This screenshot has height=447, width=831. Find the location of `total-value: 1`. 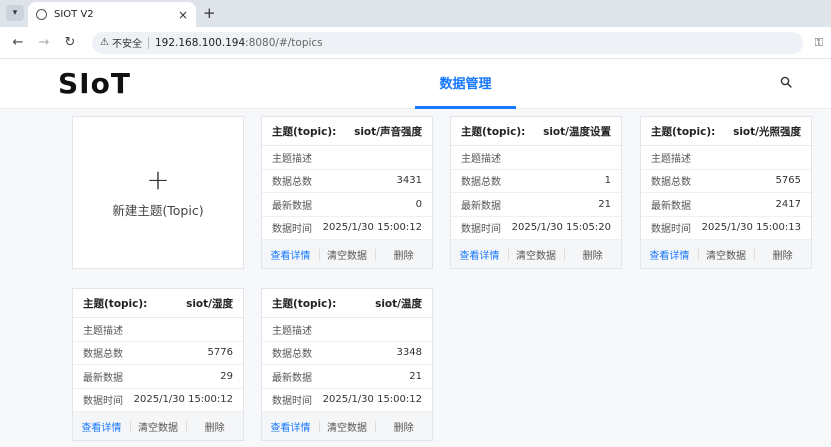

total-value: 1 is located at coordinates (607, 181).